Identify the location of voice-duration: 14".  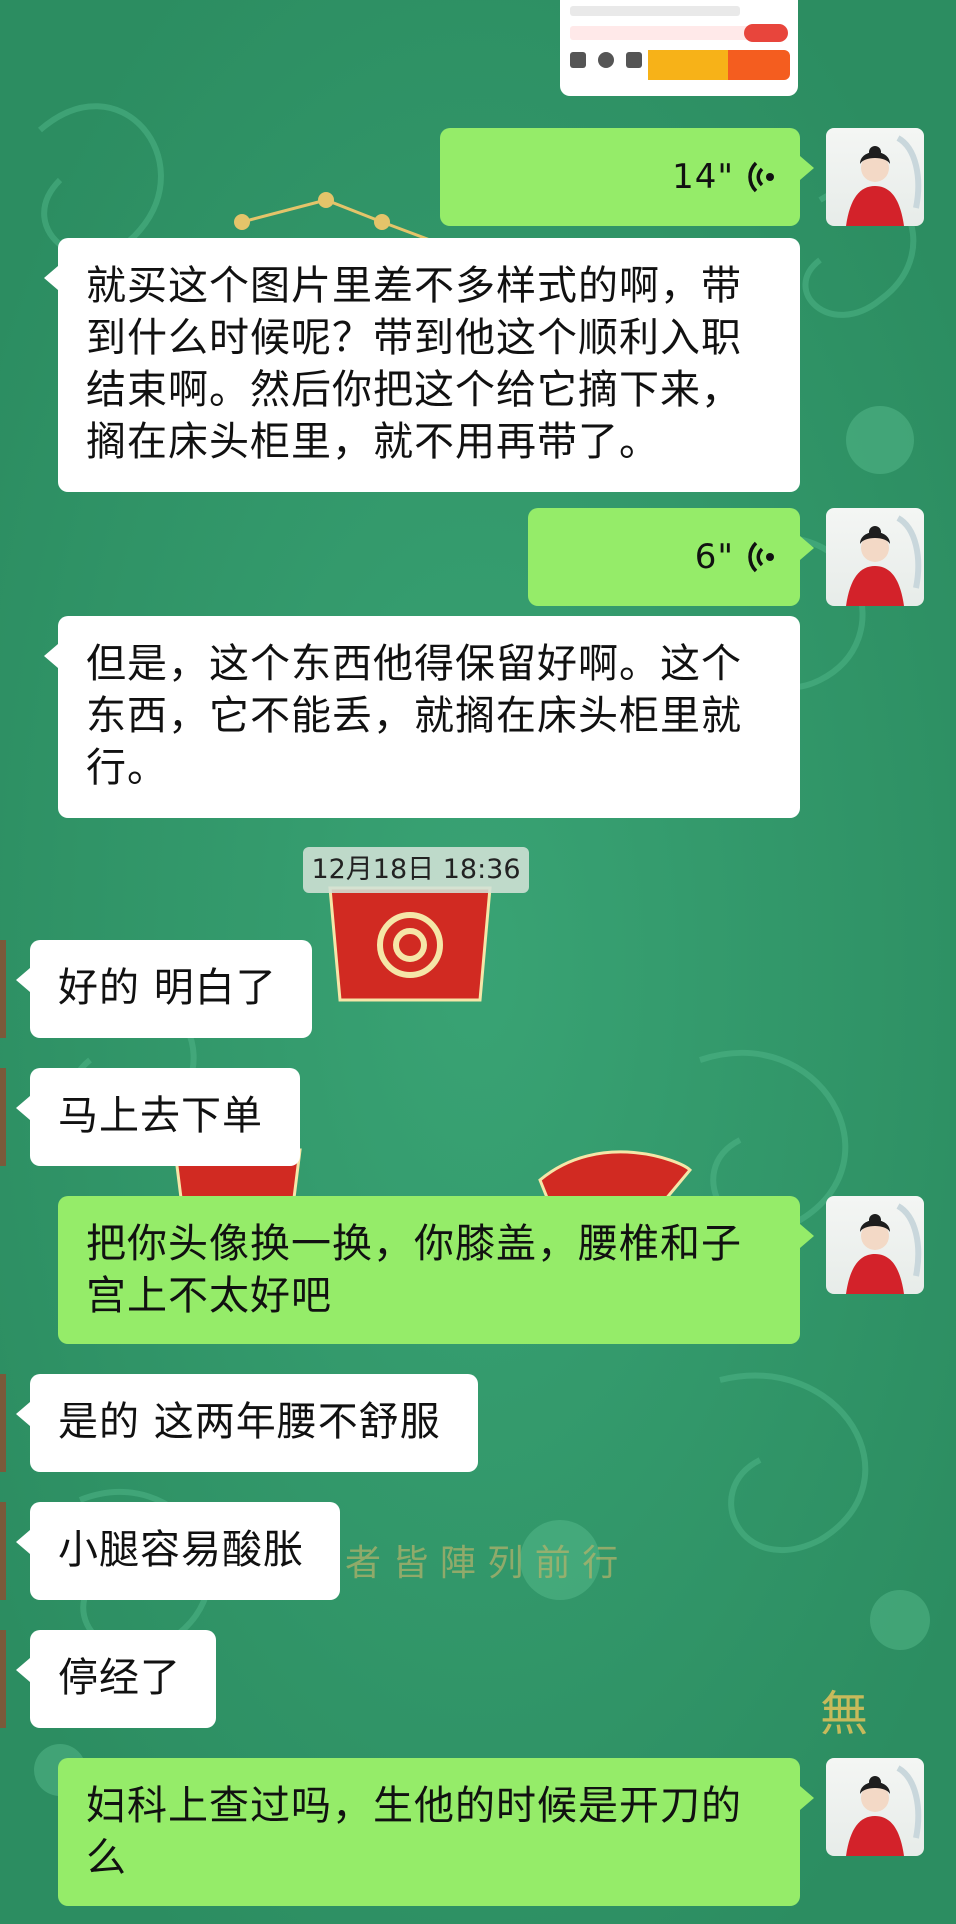
(703, 177).